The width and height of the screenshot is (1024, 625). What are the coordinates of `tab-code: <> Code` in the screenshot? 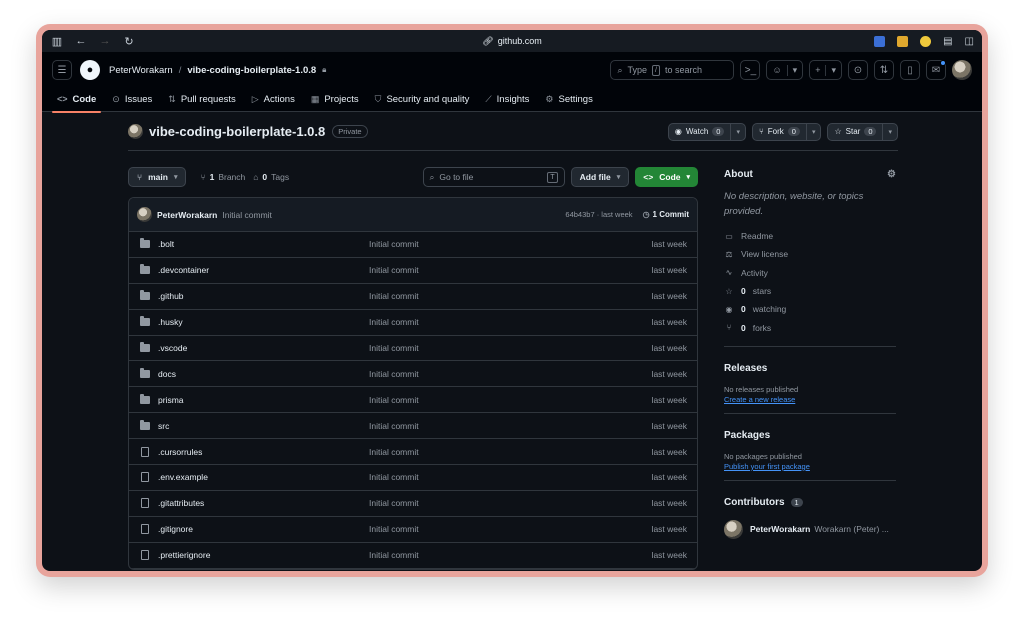 It's located at (77, 100).